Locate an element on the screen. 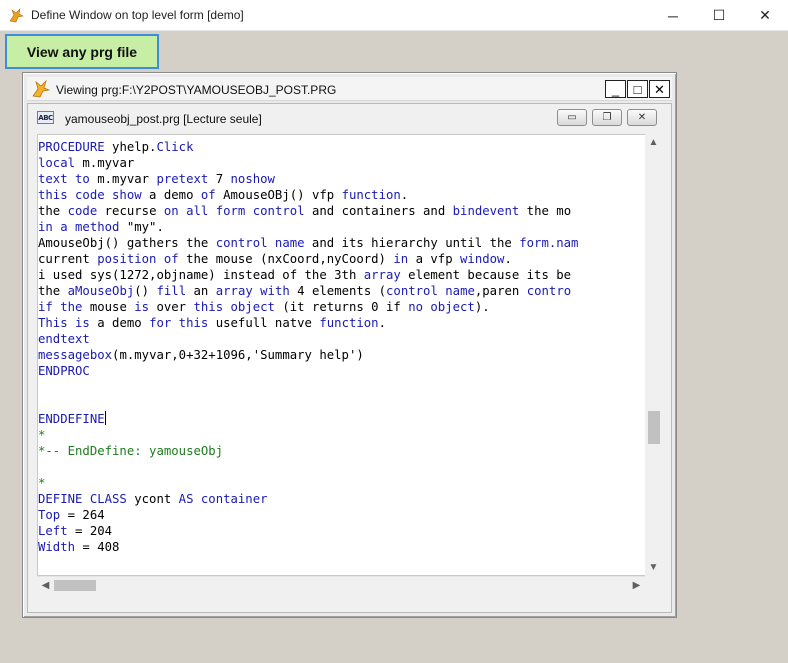 The height and width of the screenshot is (663, 788). code-token: over is located at coordinates (171, 307).